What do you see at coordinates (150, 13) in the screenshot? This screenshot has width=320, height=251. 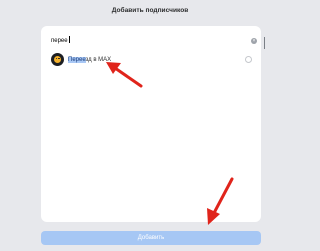 I see `dialog-title: Добавить подписчиков` at bounding box center [150, 13].